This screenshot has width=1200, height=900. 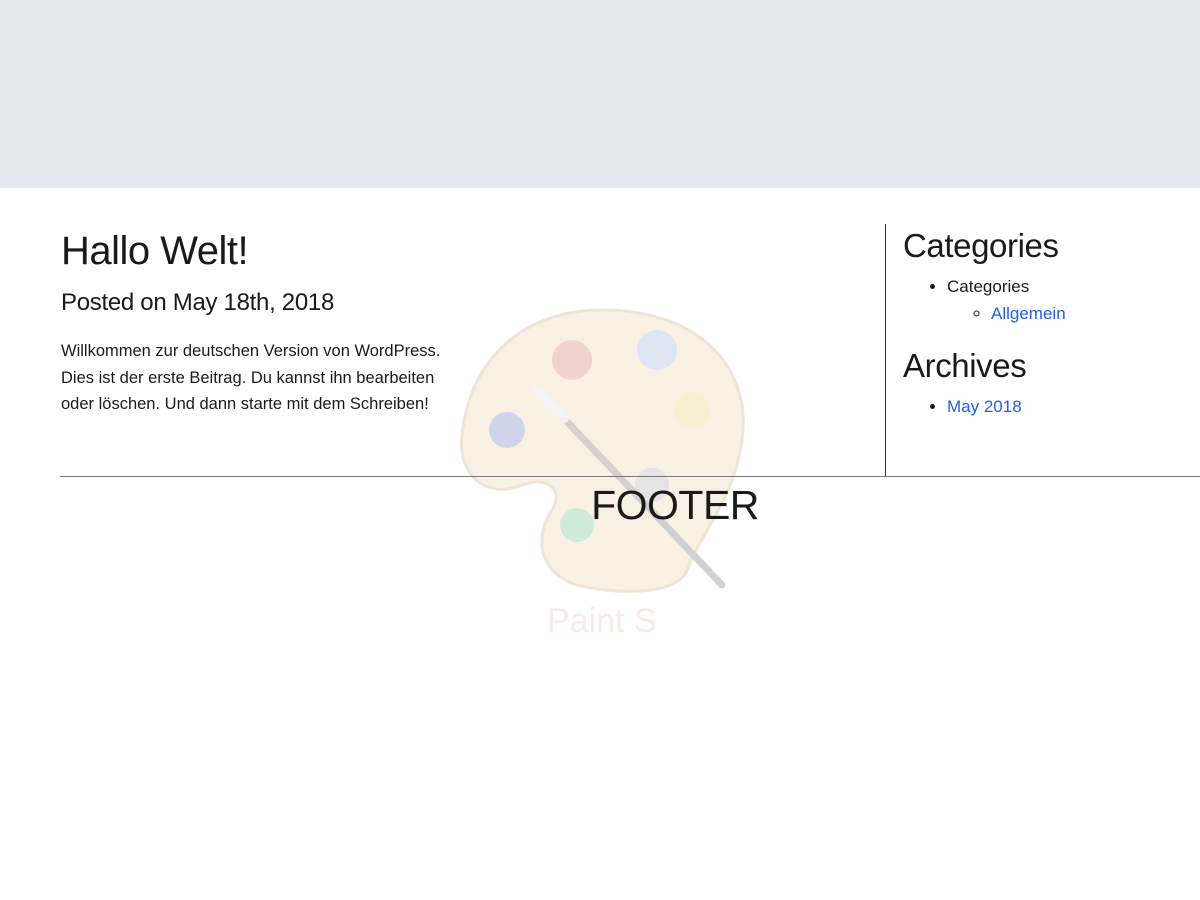 I want to click on category-link-allgemein: Allgemein, so click(x=1028, y=313).